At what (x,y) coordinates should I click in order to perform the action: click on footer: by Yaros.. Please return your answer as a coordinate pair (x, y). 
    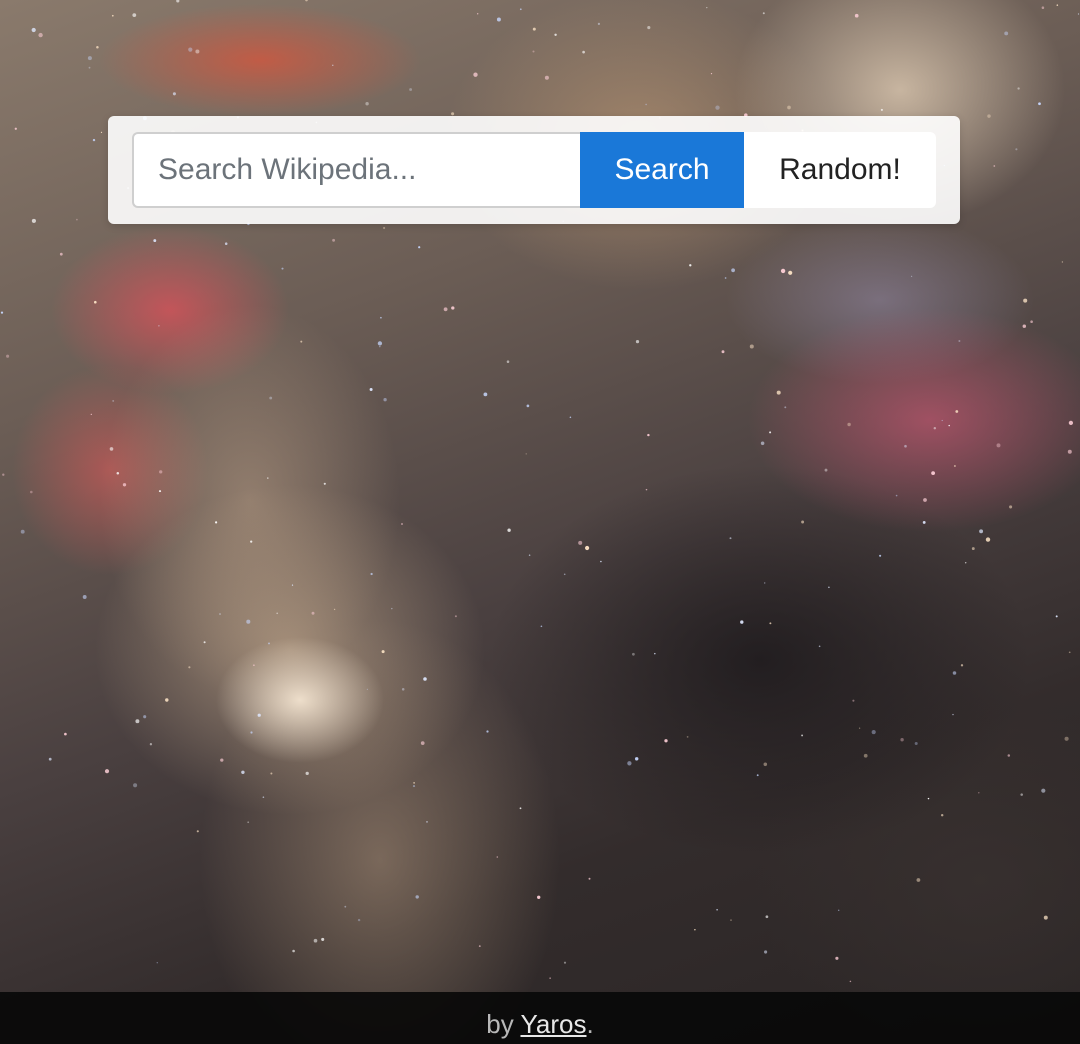
    Looking at the image, I should click on (540, 1018).